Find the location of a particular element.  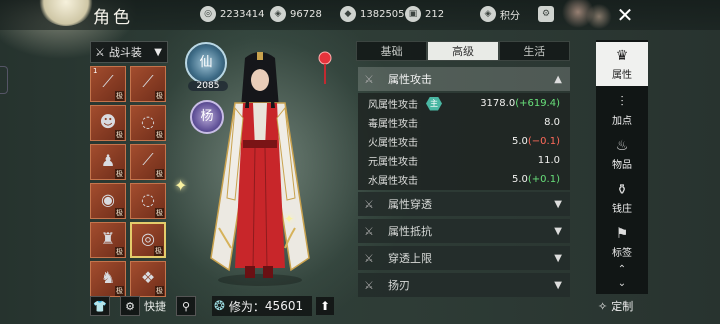

nav-allocate-points: ⫶ 加点 is located at coordinates (622, 110).